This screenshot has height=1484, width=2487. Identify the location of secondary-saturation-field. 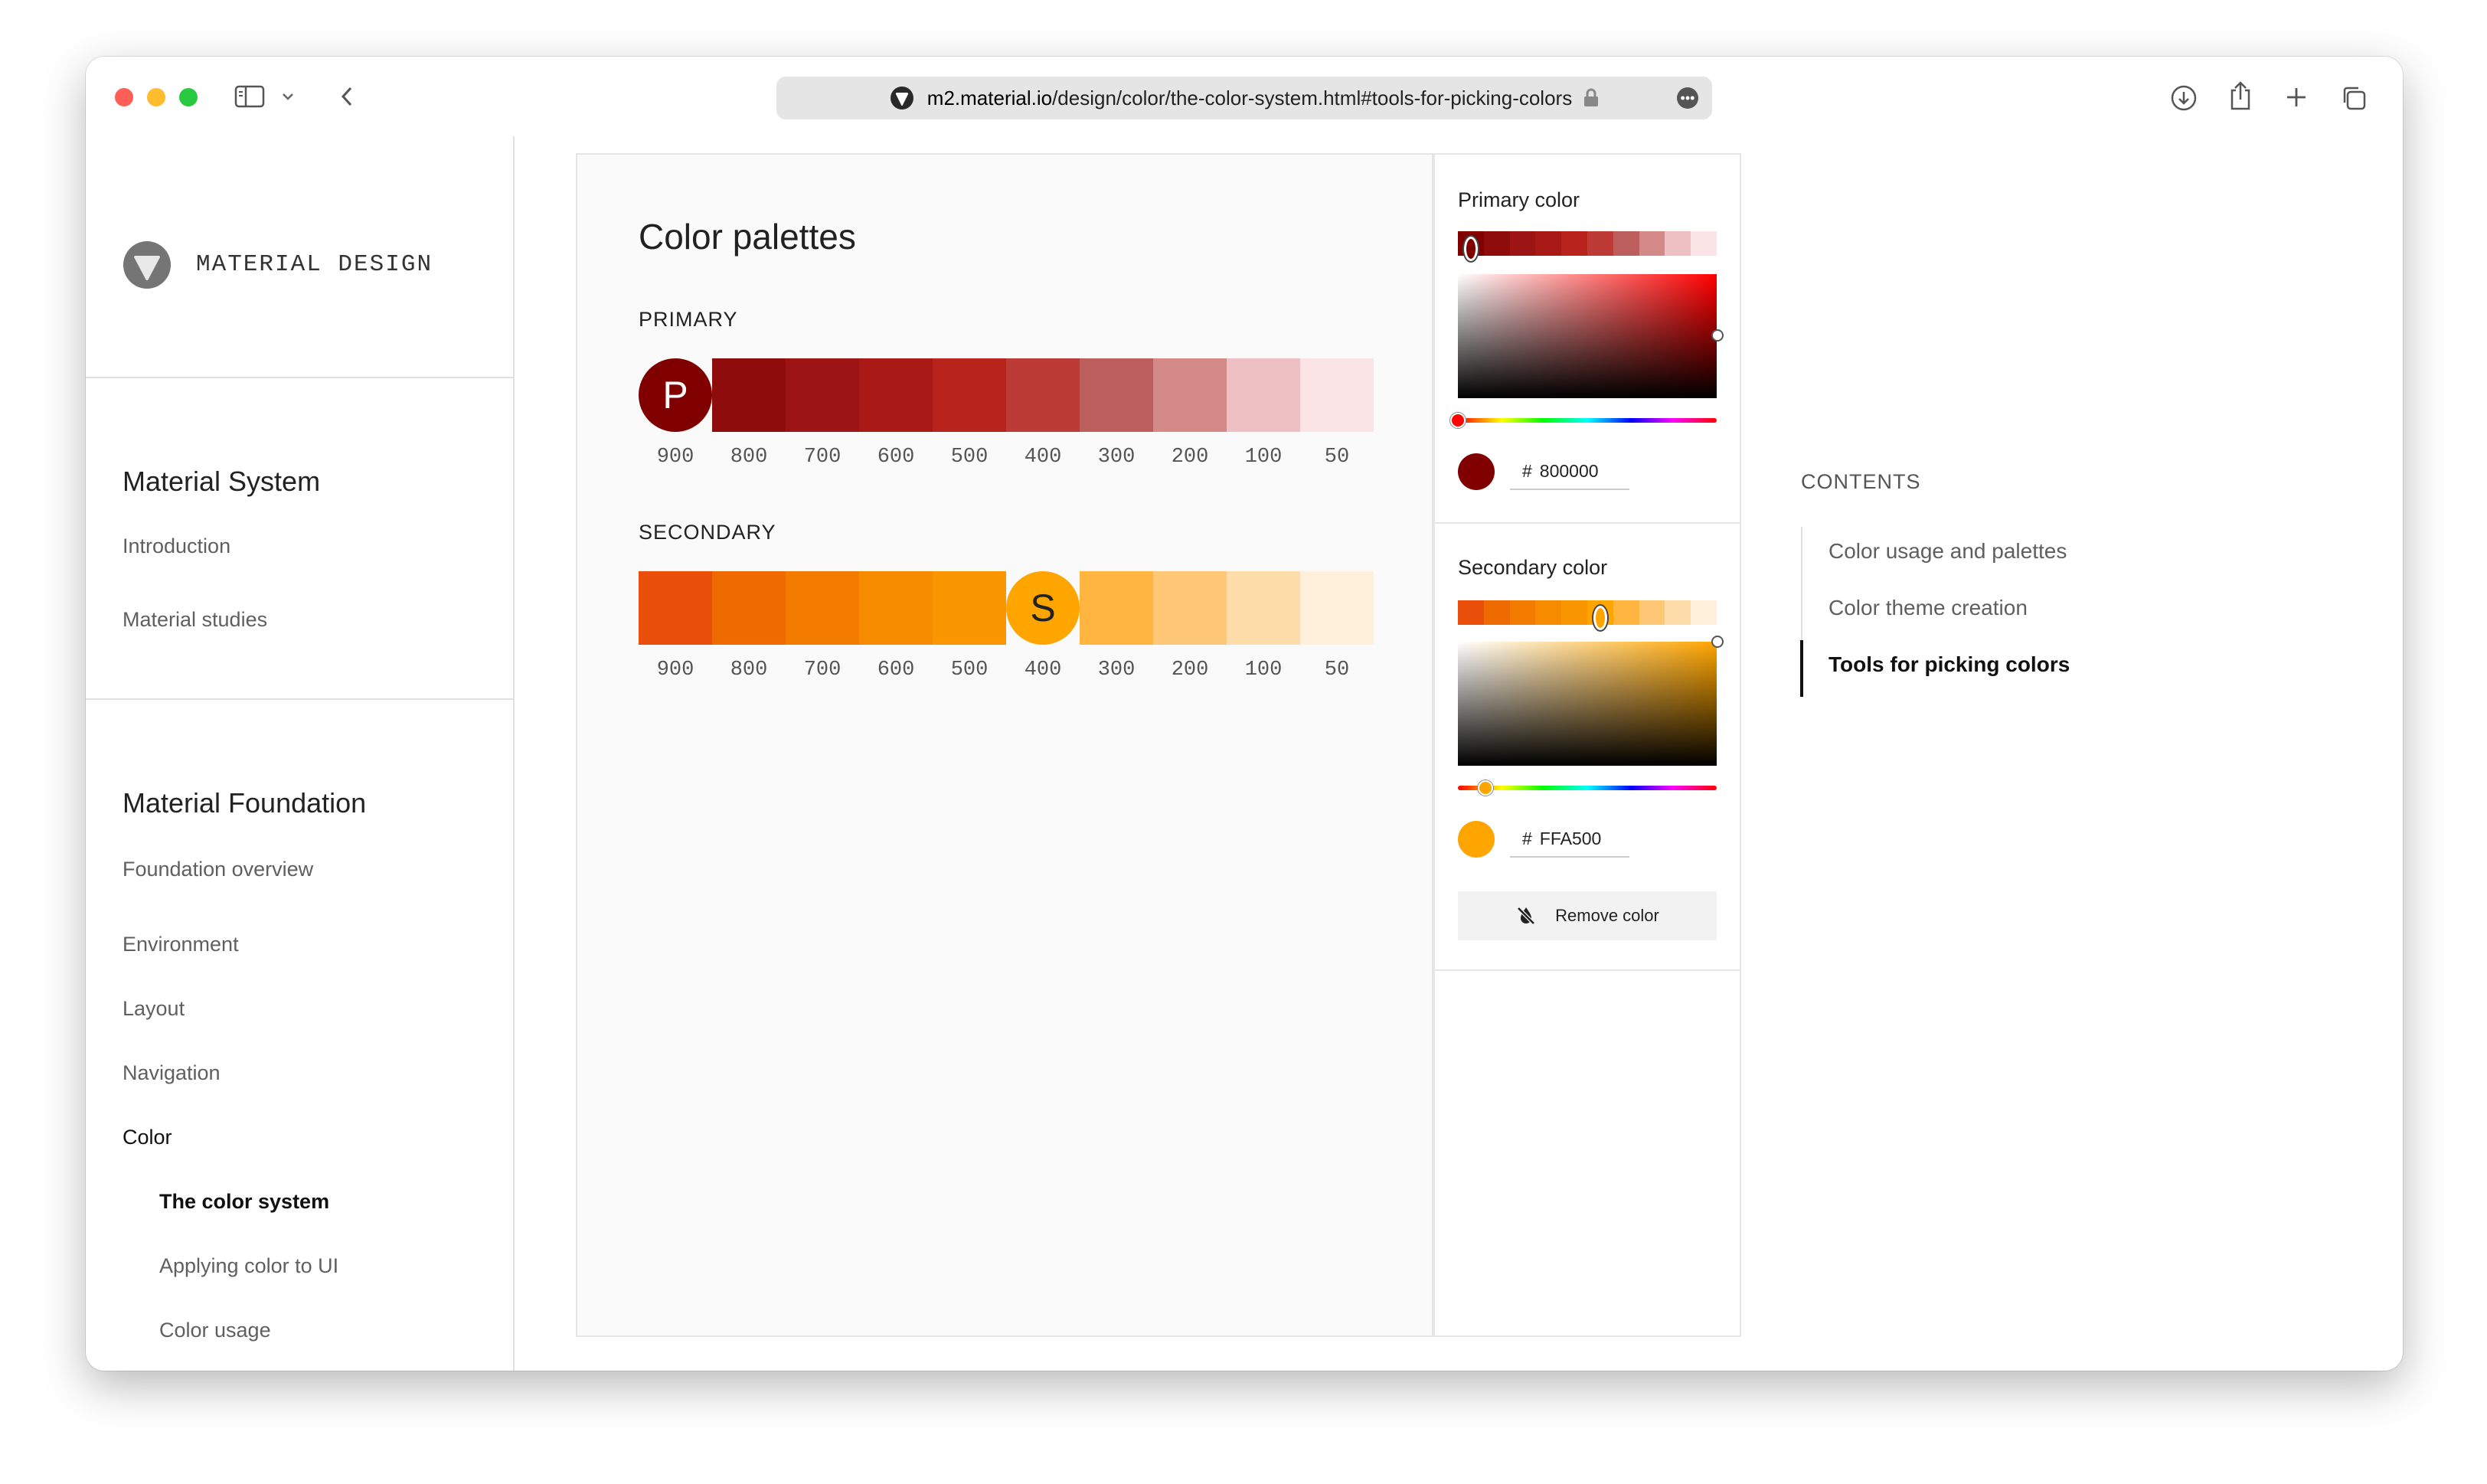
(1591, 701).